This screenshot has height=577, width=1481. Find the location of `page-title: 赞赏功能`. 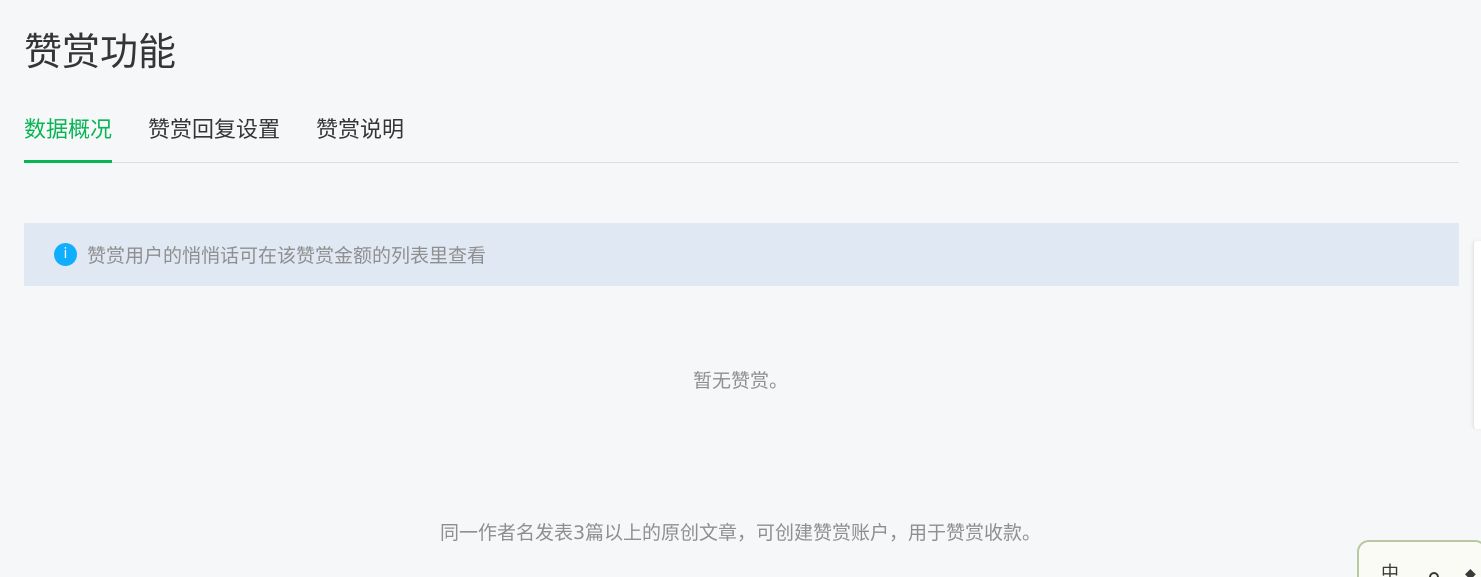

page-title: 赞赏功能 is located at coordinates (100, 52).